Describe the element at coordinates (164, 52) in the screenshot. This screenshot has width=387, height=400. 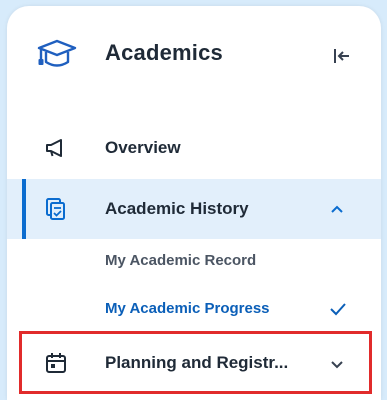
I see `page-title: Academics` at that location.